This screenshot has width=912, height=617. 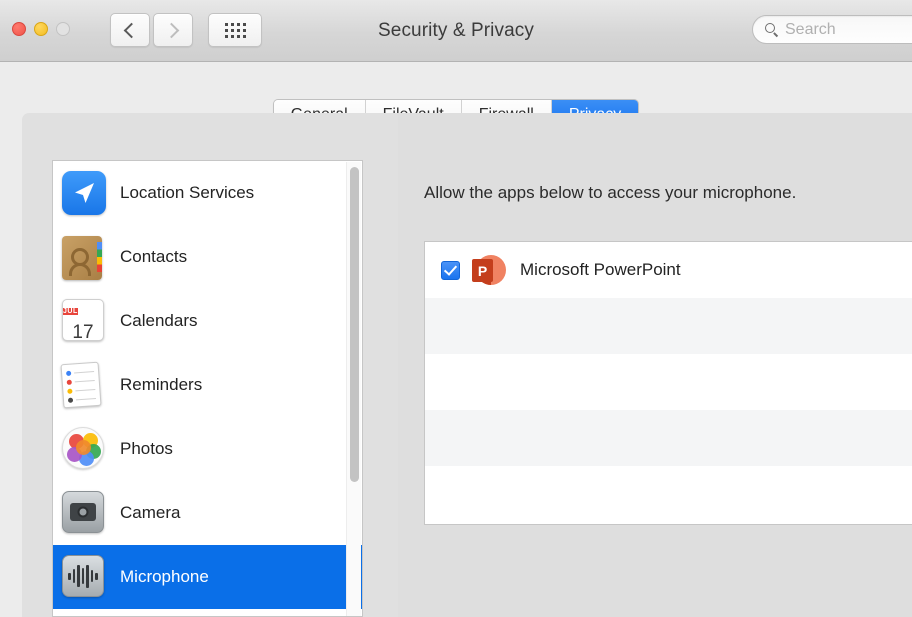 I want to click on table-row: P Microsoft PowerPoint, so click(x=668, y=270).